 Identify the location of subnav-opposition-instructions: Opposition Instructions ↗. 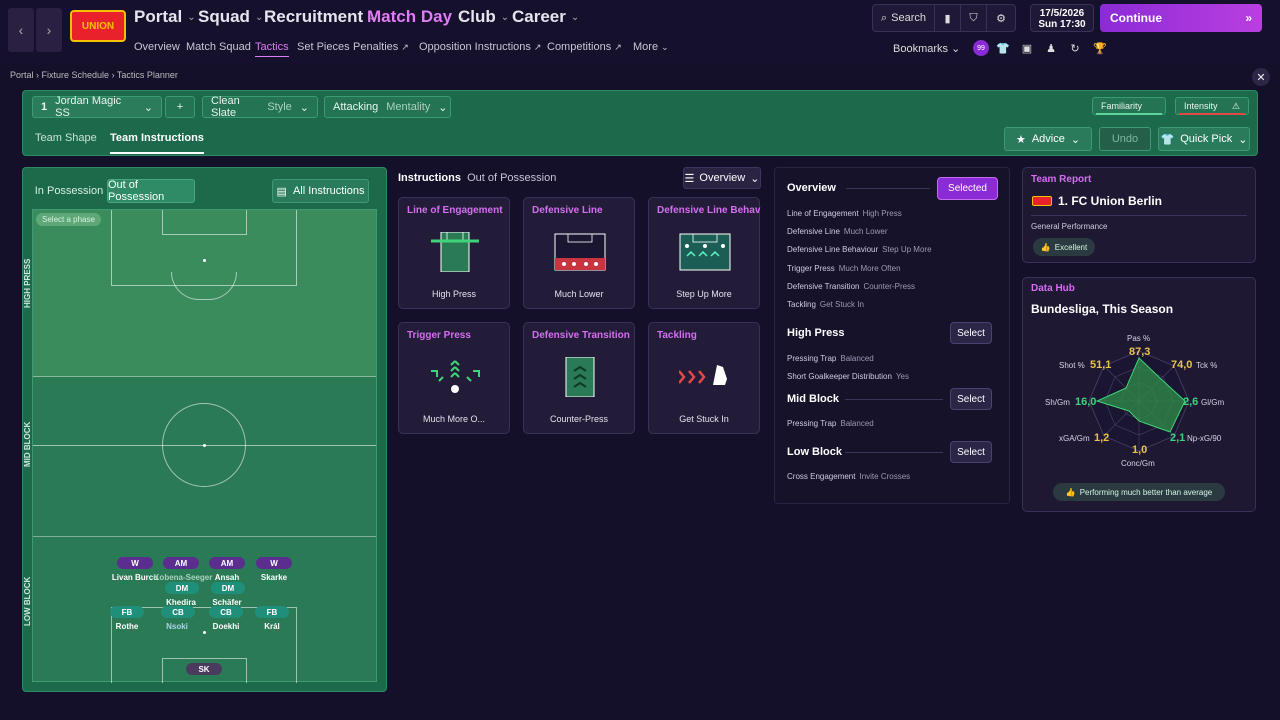
(480, 47).